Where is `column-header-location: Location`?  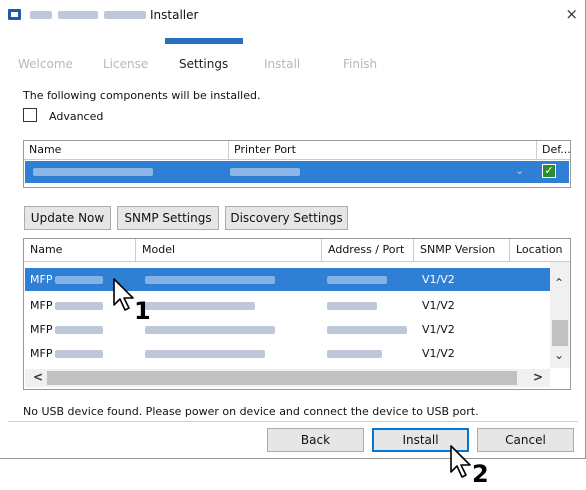 column-header-location: Location is located at coordinates (540, 250).